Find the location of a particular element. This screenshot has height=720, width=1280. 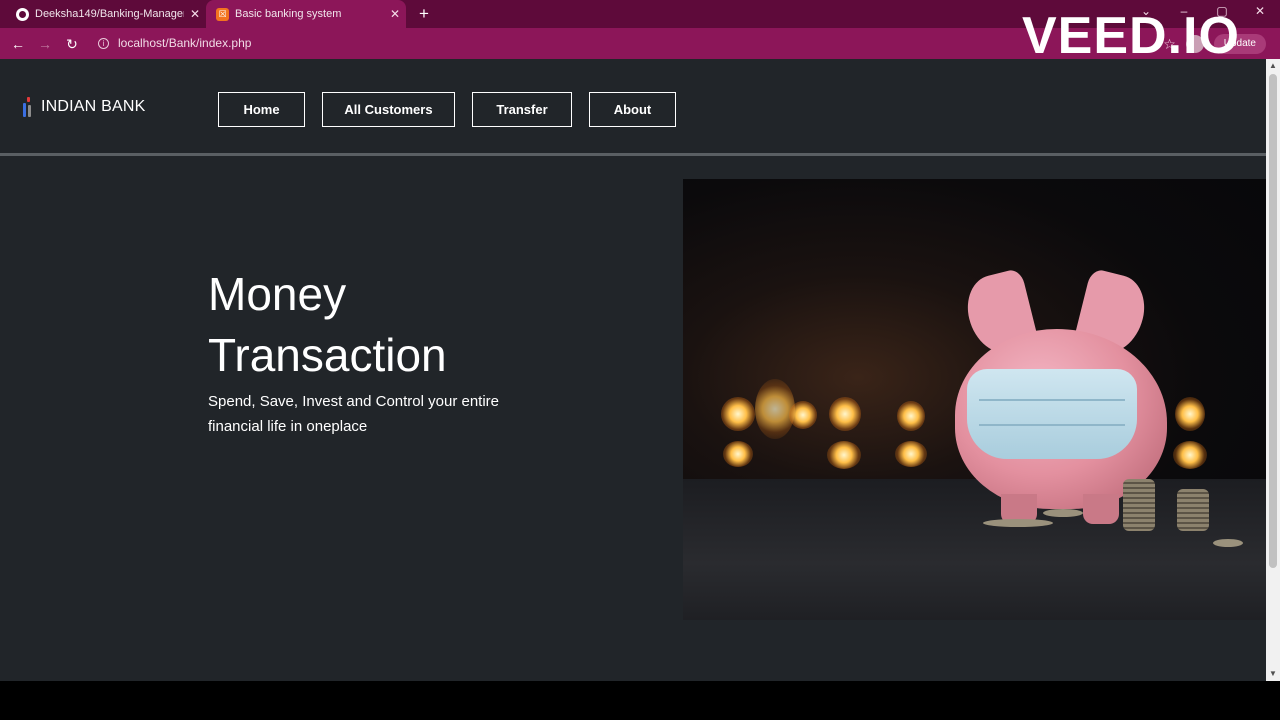

tab-title: Basic banking system is located at coordinates (288, 14).